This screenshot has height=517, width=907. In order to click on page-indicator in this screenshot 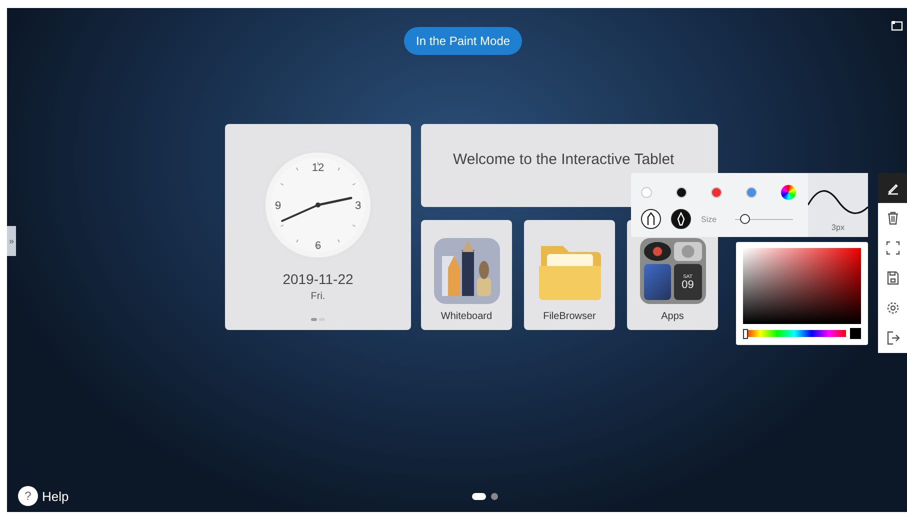, I will do `click(479, 496)`.